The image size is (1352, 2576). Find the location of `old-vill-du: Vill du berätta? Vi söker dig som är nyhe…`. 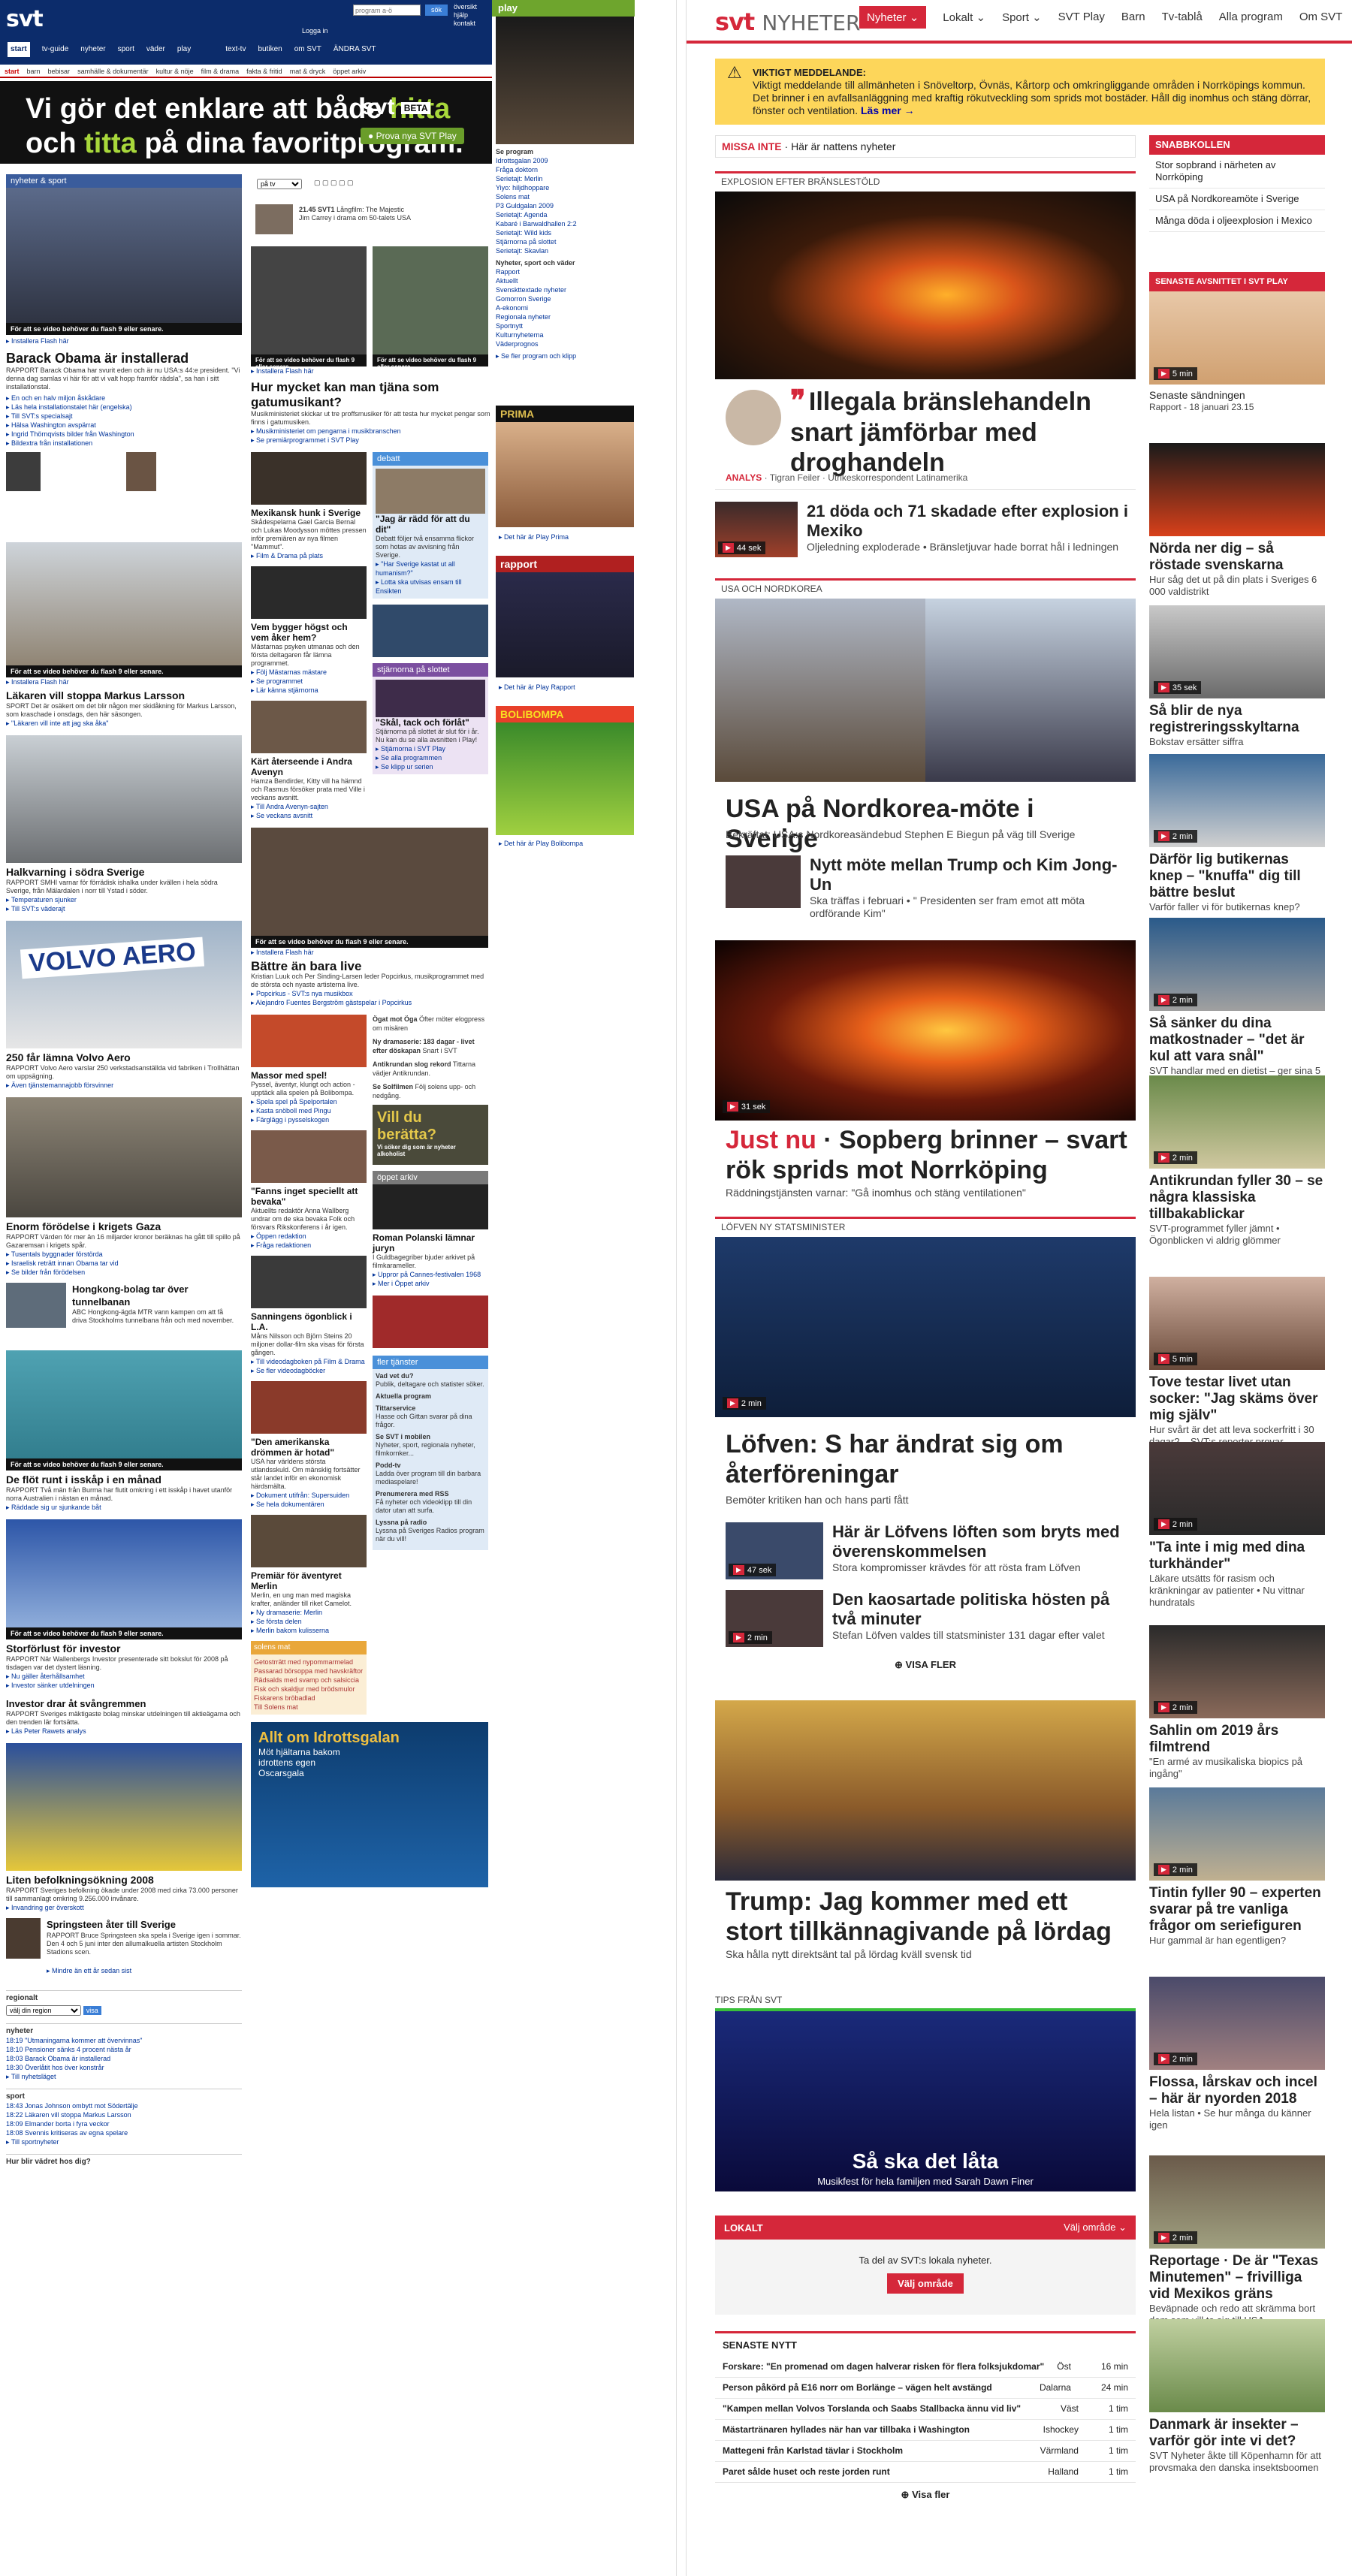

old-vill-du: Vill du berätta? Vi söker dig som är nyhe… is located at coordinates (430, 1135).